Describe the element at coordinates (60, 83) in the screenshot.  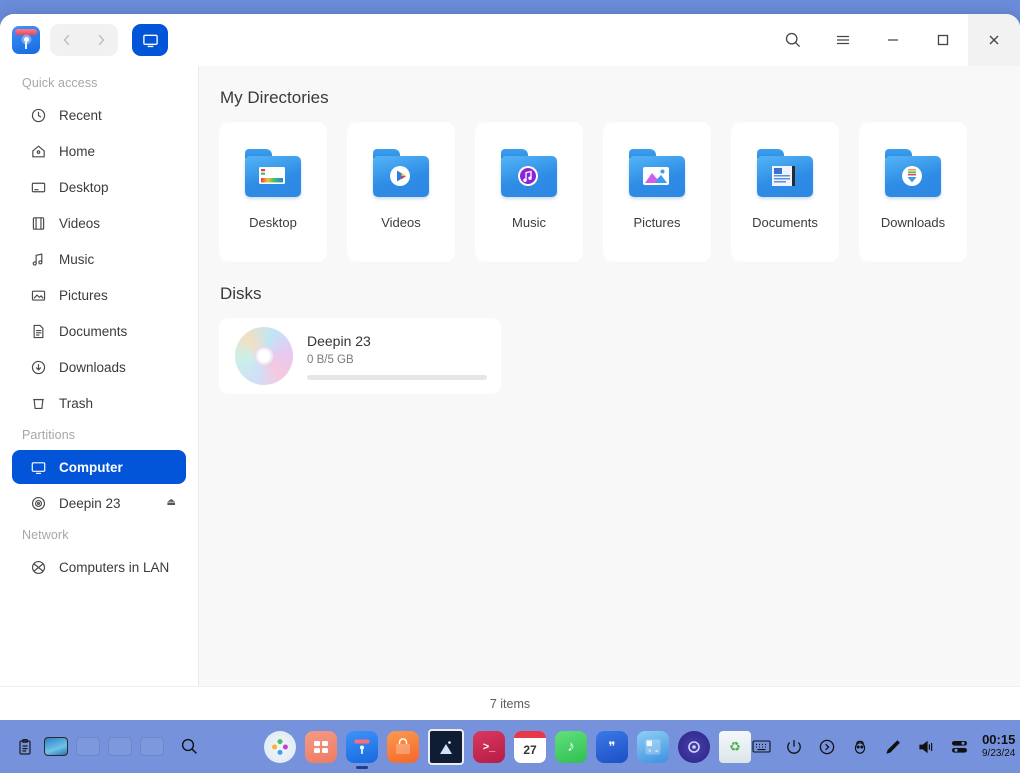
I see `sidebar-section-quick-access: Quick access` at that location.